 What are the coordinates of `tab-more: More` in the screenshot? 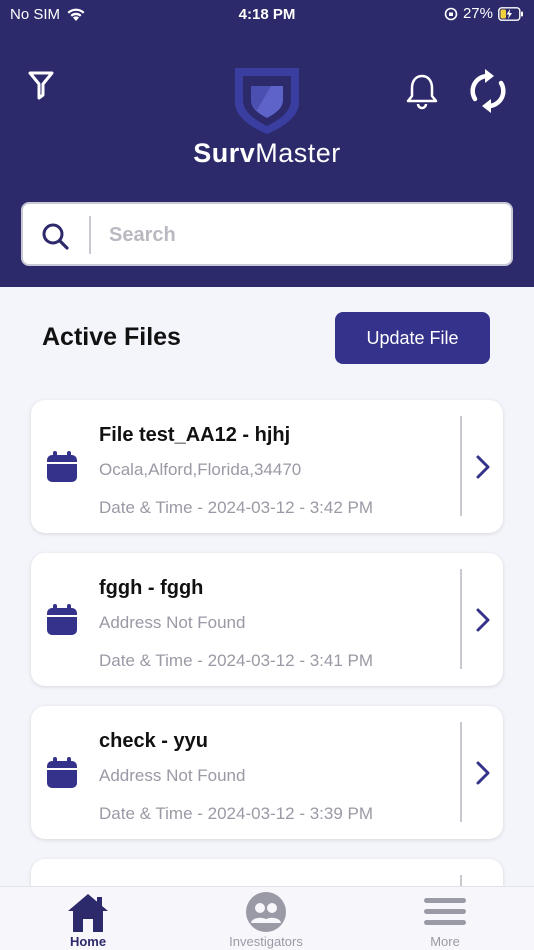 It's located at (445, 918).